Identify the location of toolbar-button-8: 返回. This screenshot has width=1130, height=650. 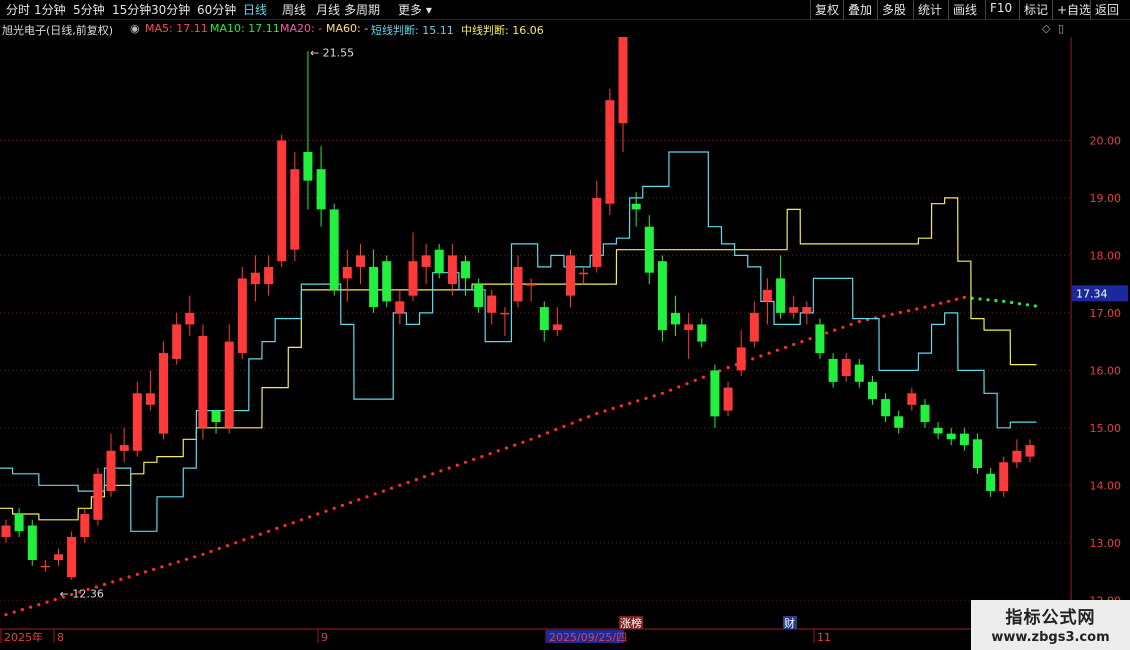
(1107, 9).